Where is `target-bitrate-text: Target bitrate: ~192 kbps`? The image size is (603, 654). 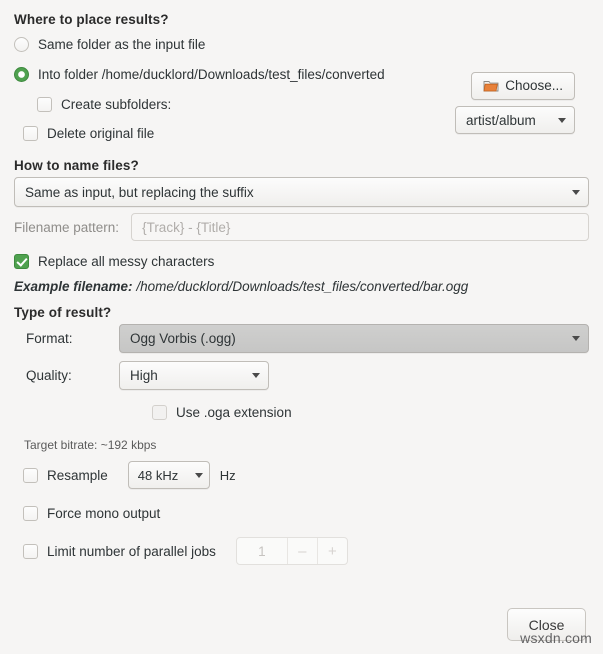
target-bitrate-text: Target bitrate: ~192 kbps is located at coordinates (90, 445).